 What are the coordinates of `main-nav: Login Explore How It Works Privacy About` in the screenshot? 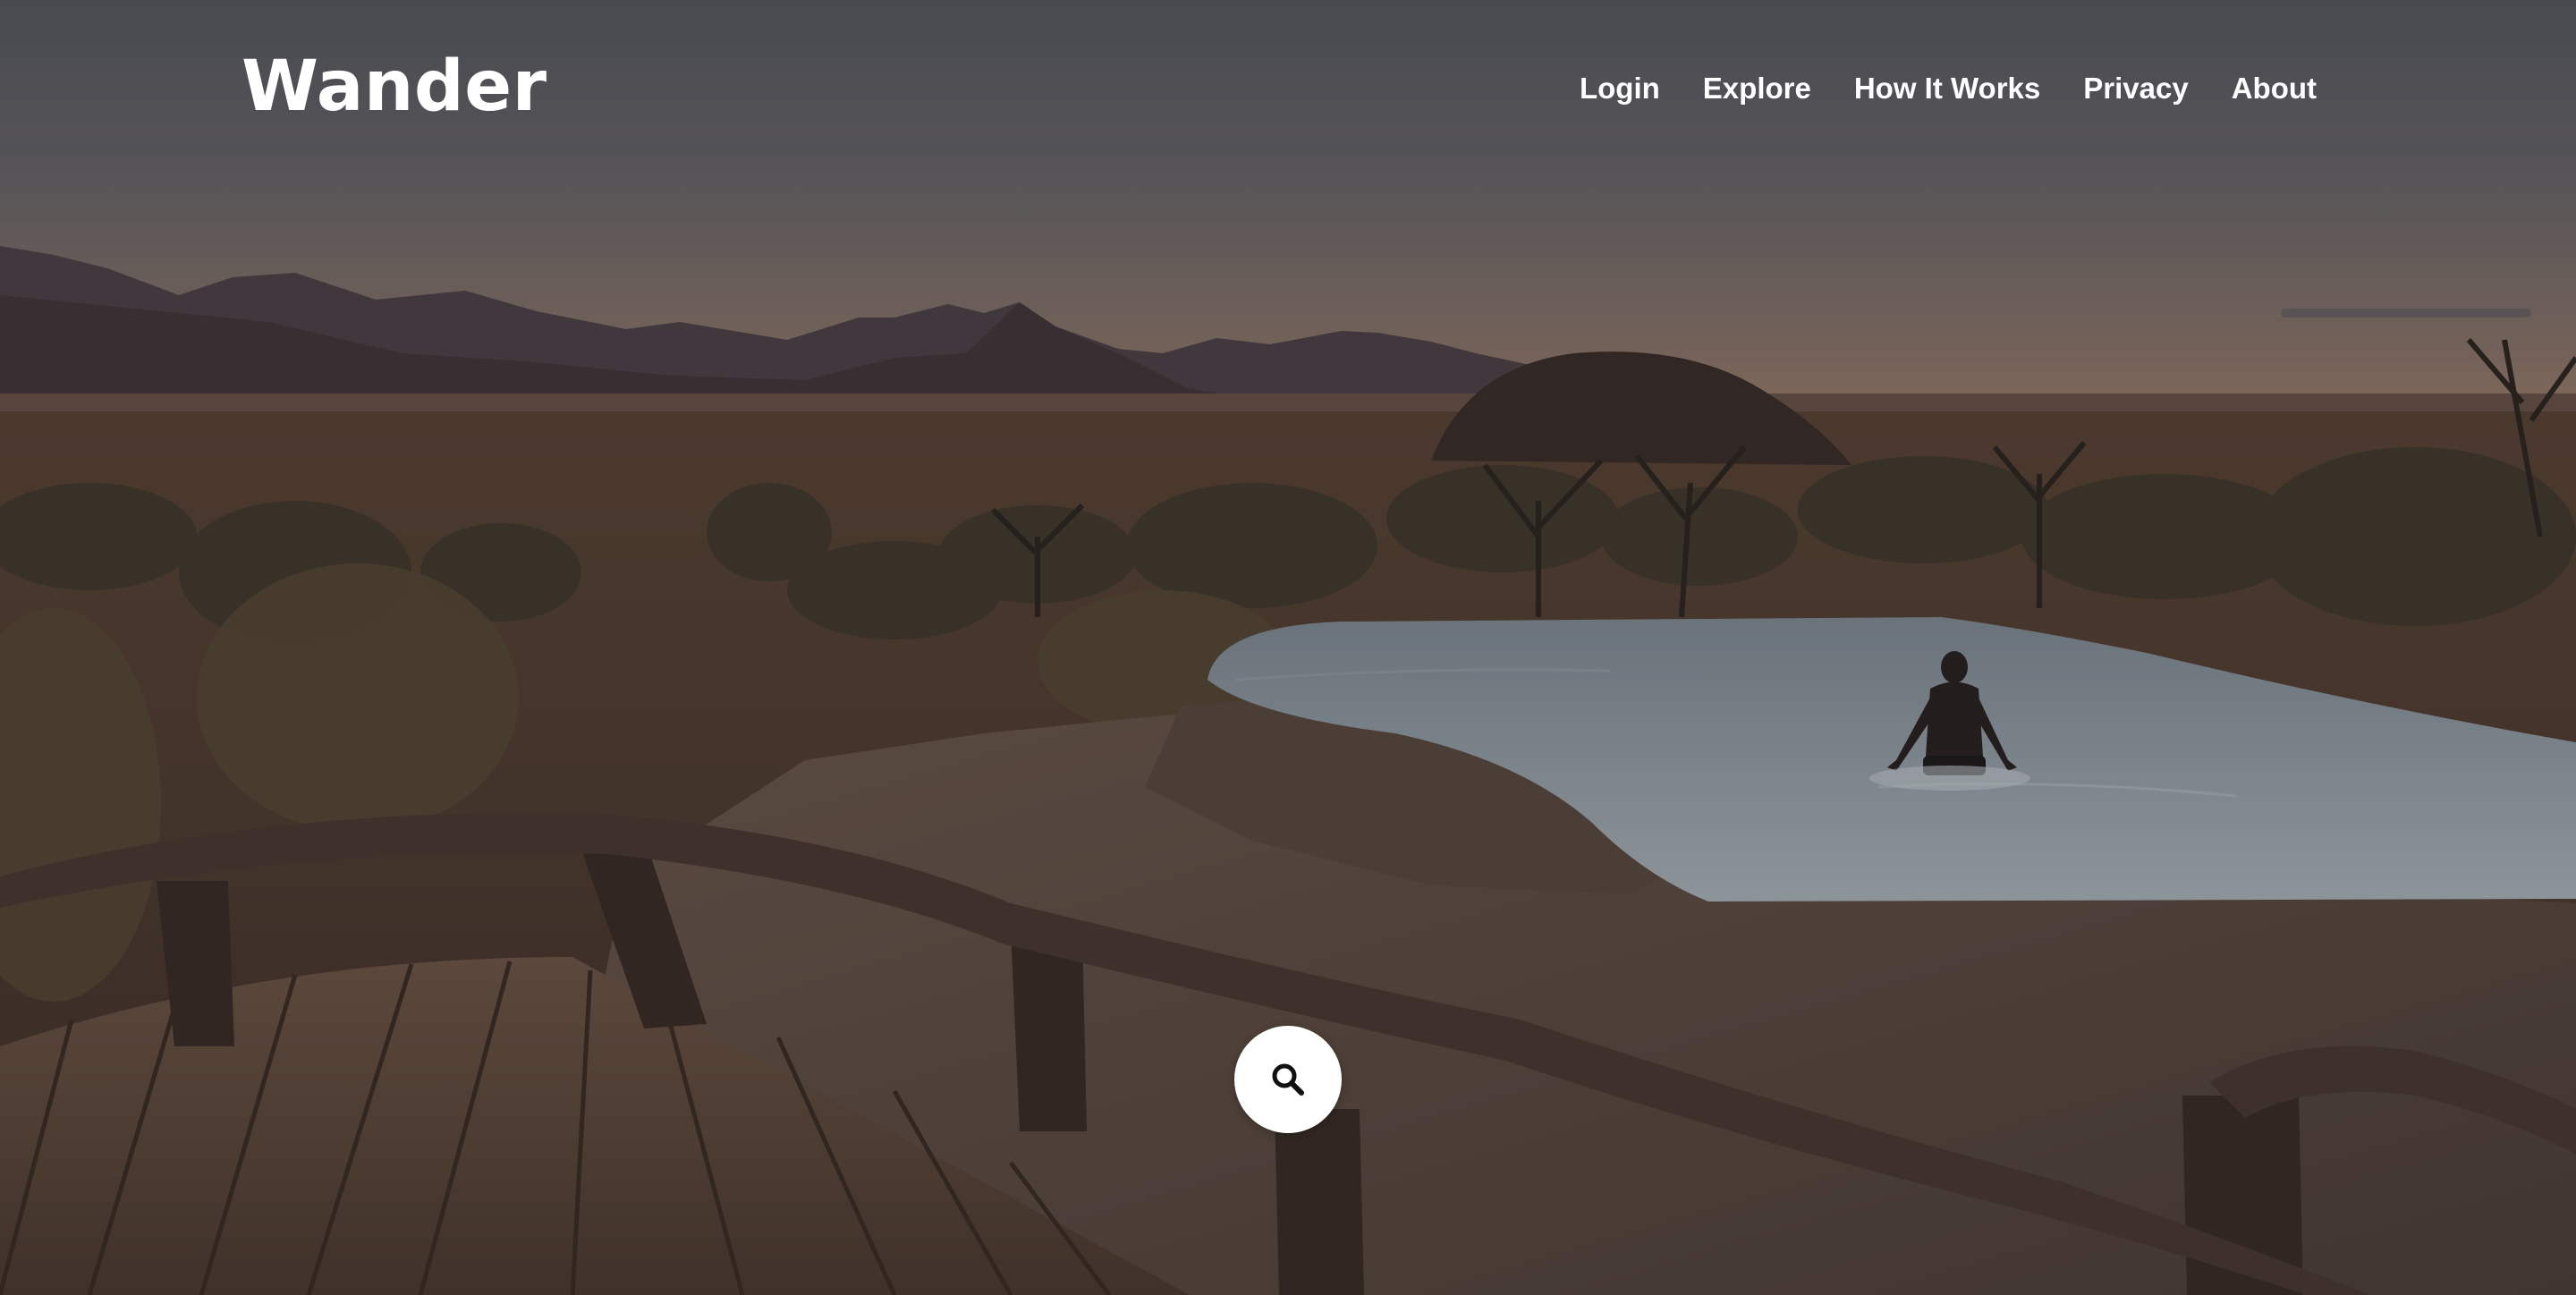 It's located at (1948, 88).